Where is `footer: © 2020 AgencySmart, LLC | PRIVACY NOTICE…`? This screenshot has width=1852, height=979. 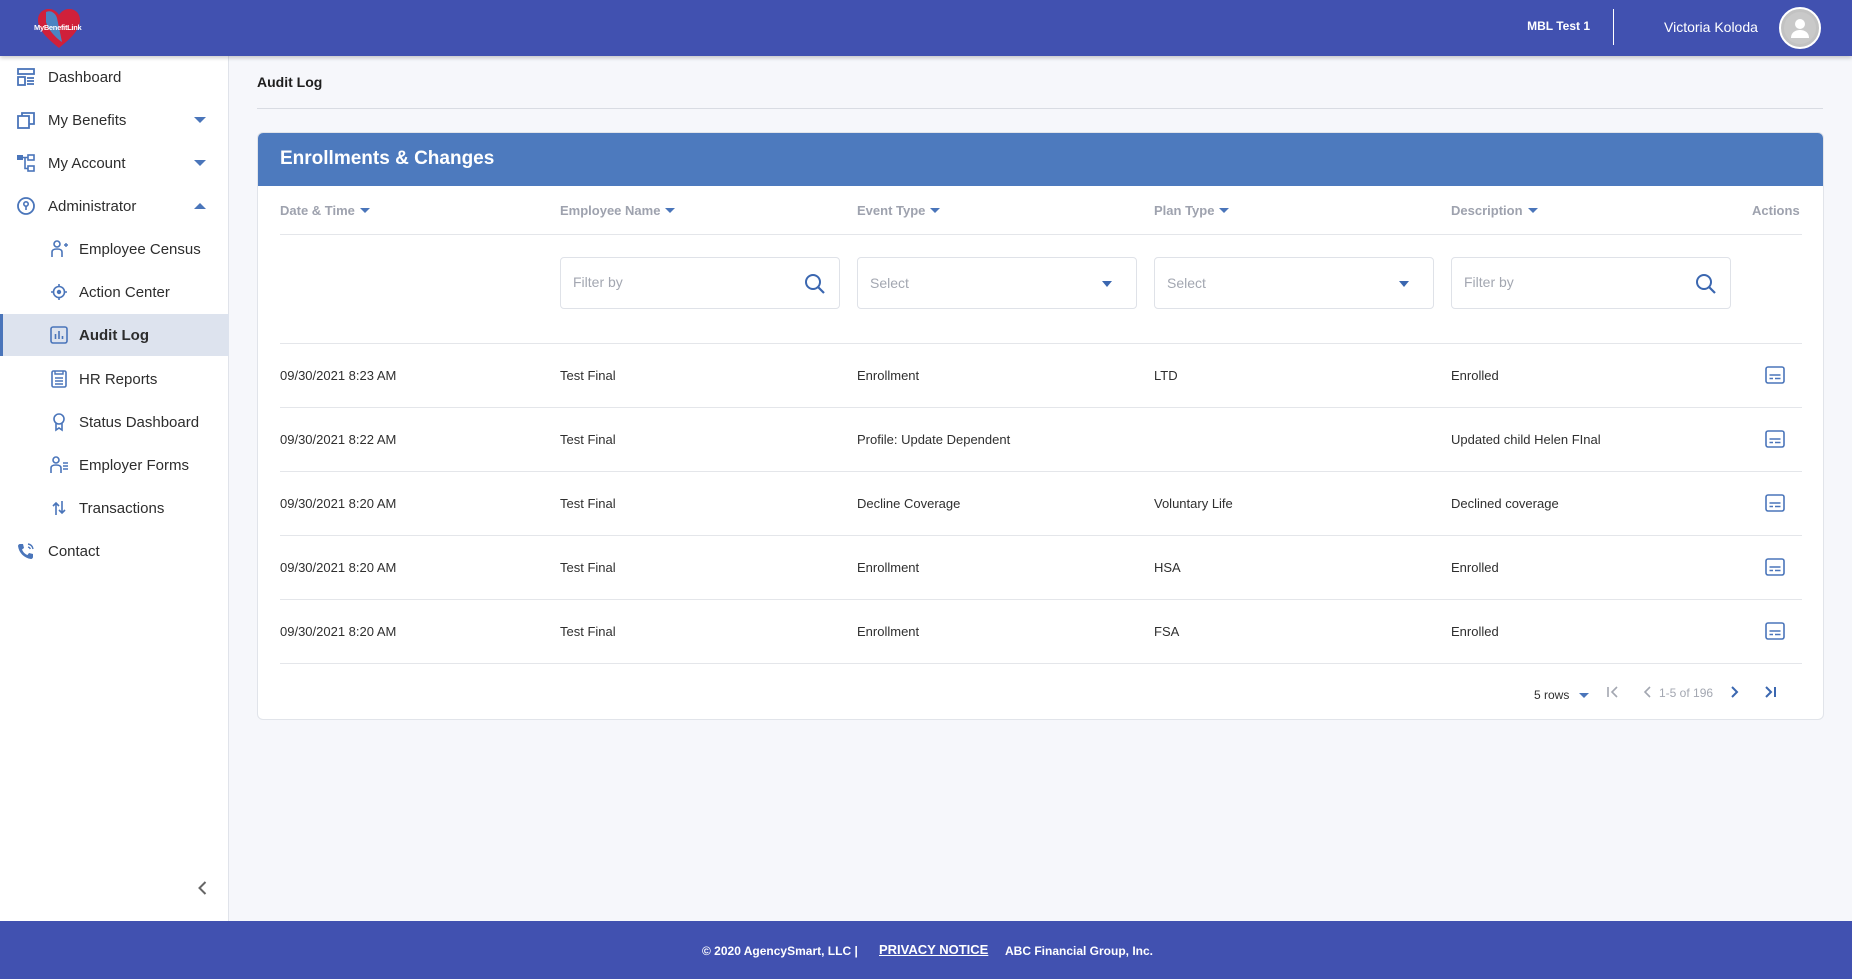 footer: © 2020 AgencySmart, LLC | PRIVACY NOTICE… is located at coordinates (926, 950).